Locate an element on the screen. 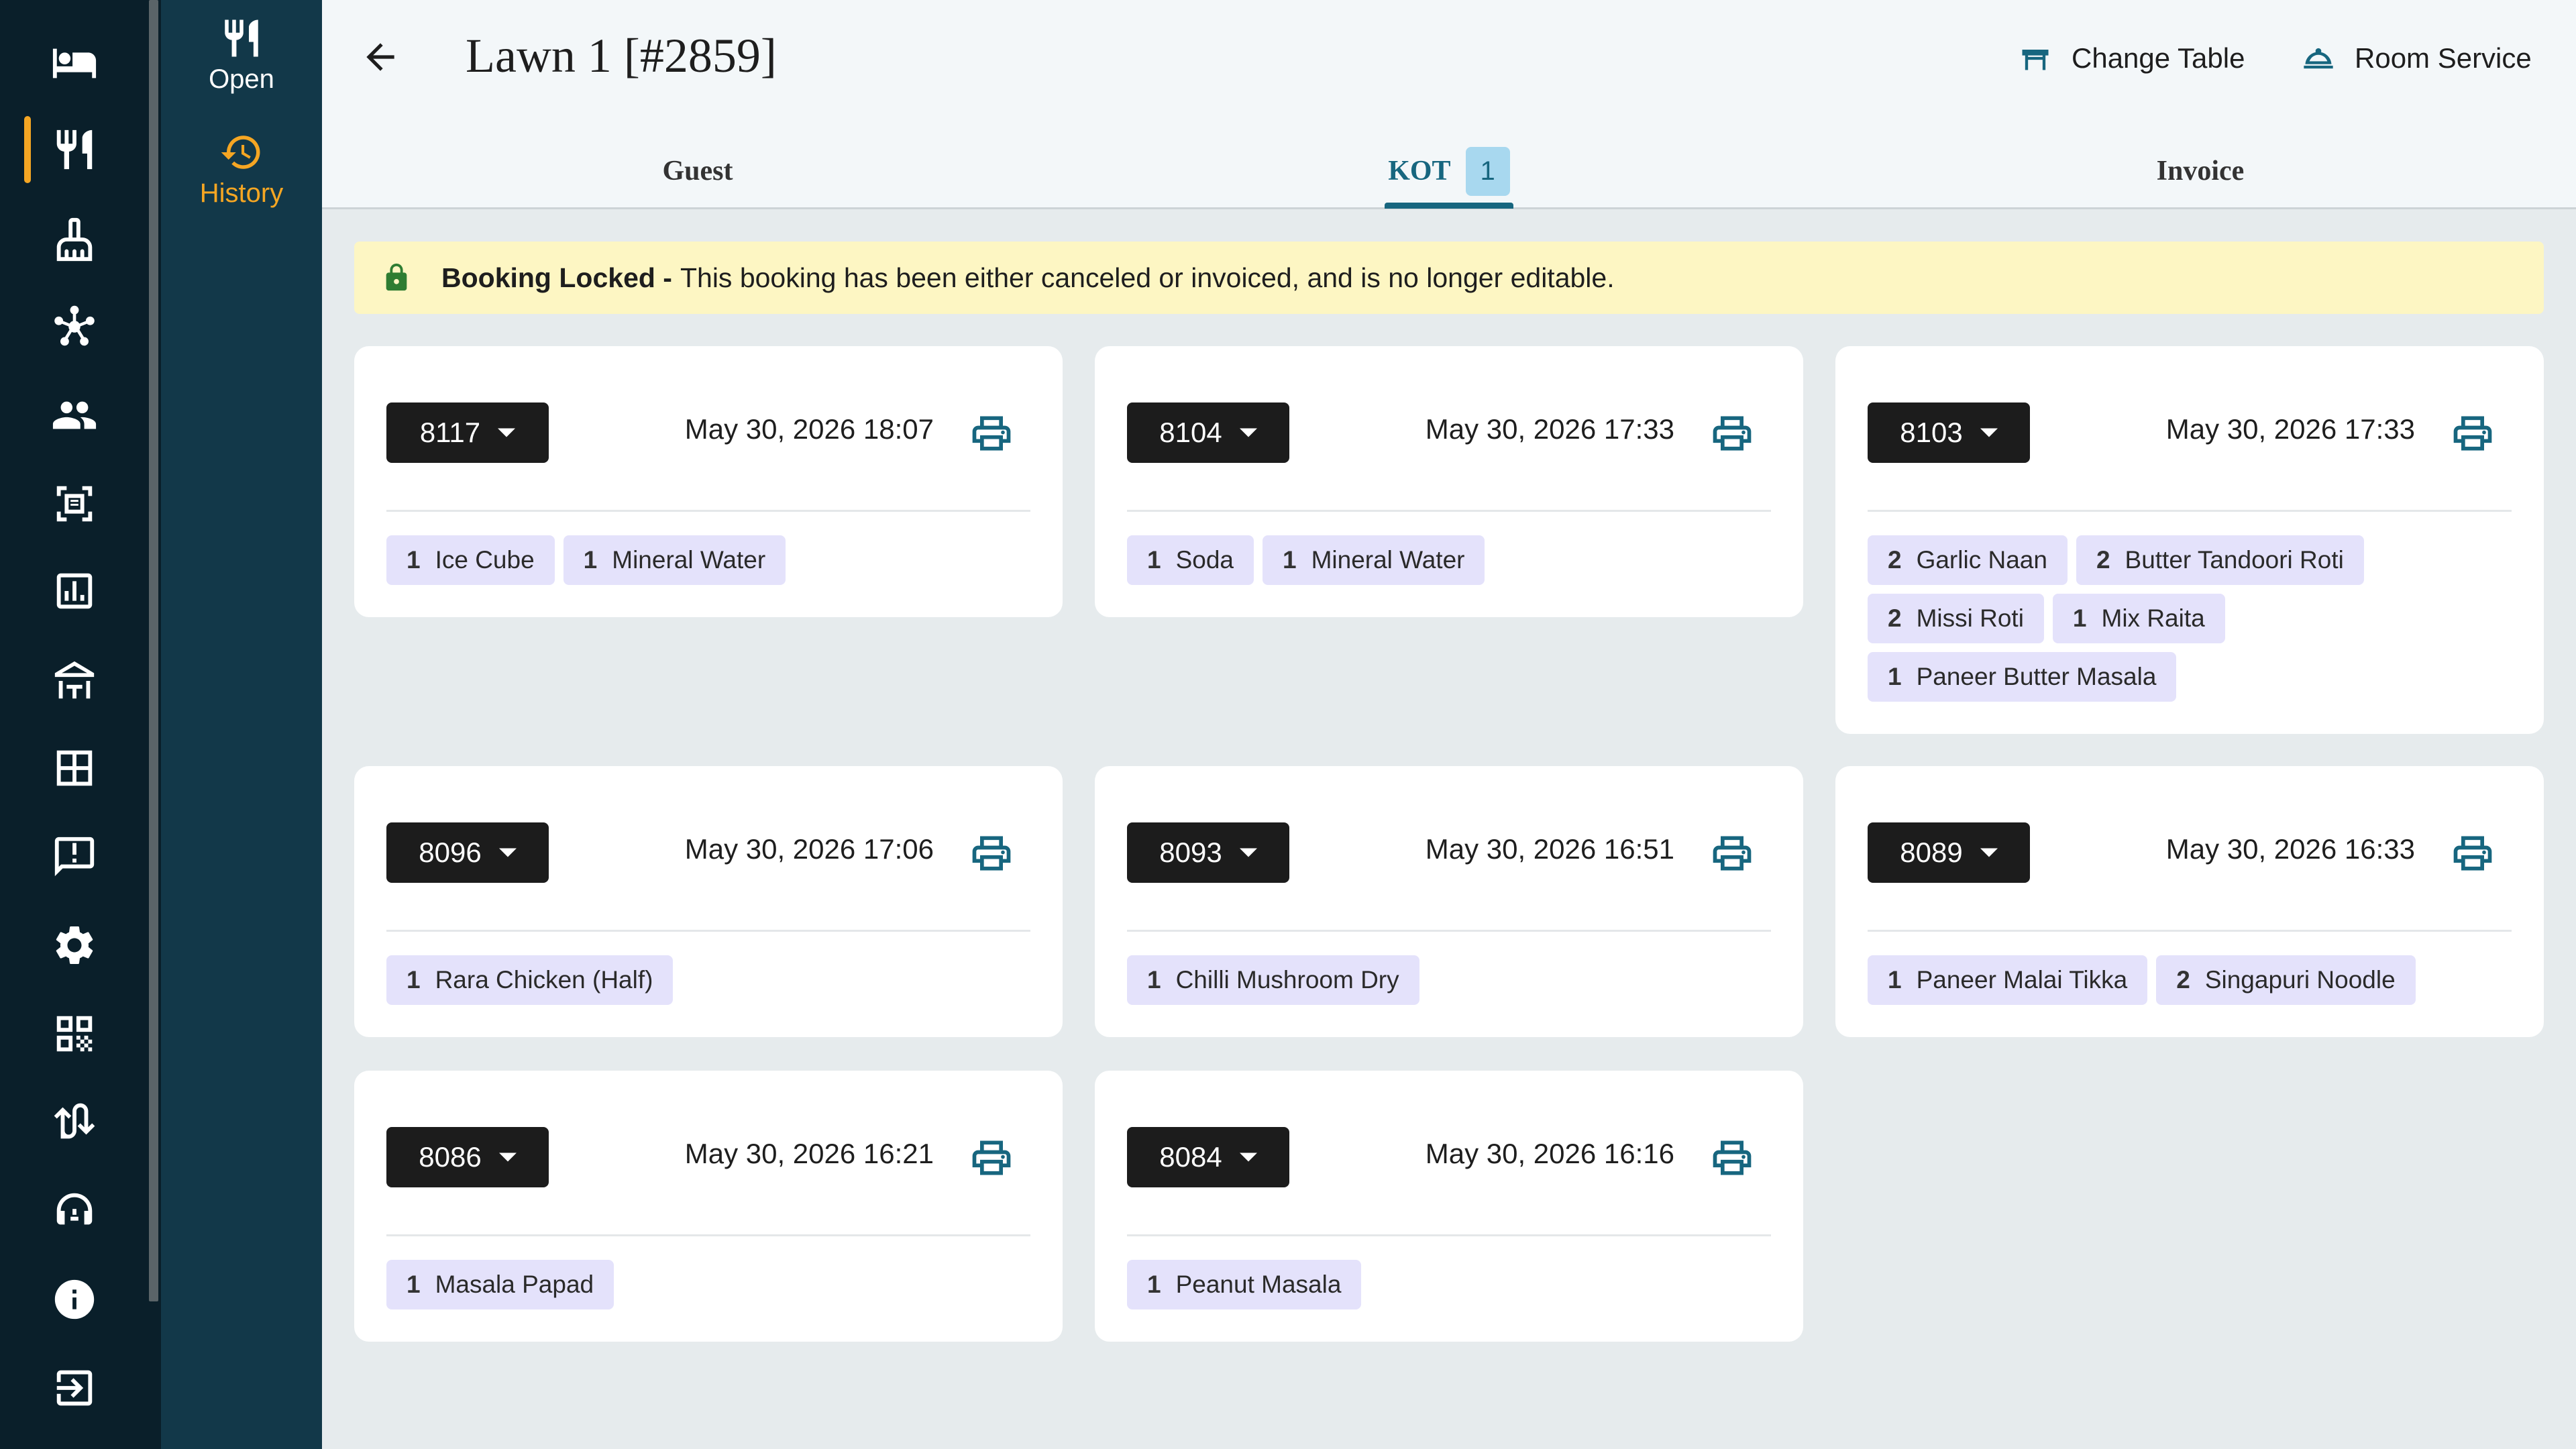 The height and width of the screenshot is (1449, 2576). change-table-label: Change Table is located at coordinates (2158, 58).